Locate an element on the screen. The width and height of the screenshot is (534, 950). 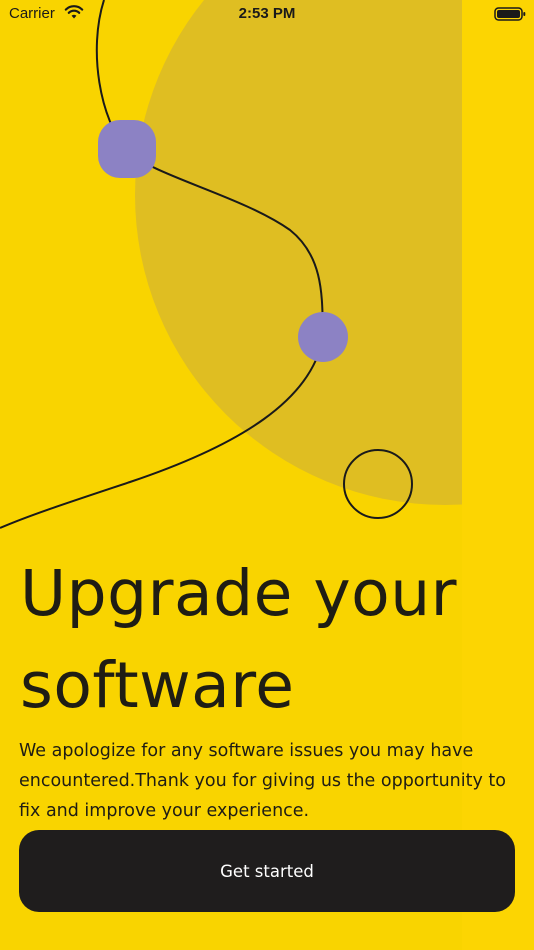
get-started-label: Get started is located at coordinates (267, 871).